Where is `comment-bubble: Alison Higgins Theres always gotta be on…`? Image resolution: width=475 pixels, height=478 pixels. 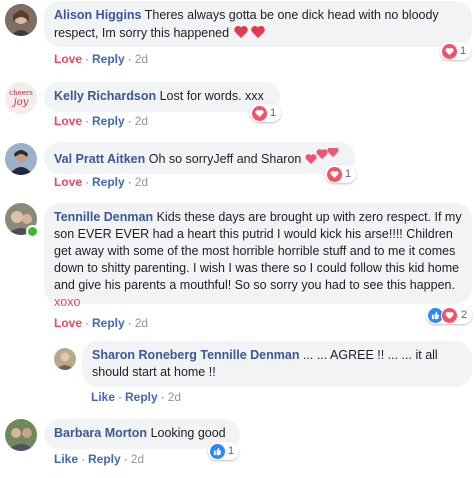
comment-bubble: Alison Higgins Theres always gotta be on… is located at coordinates (258, 24).